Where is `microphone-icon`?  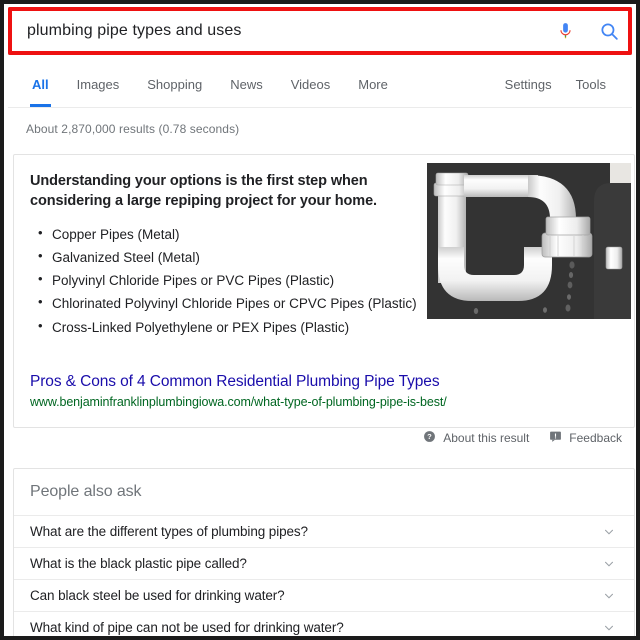
microphone-icon is located at coordinates (565, 31).